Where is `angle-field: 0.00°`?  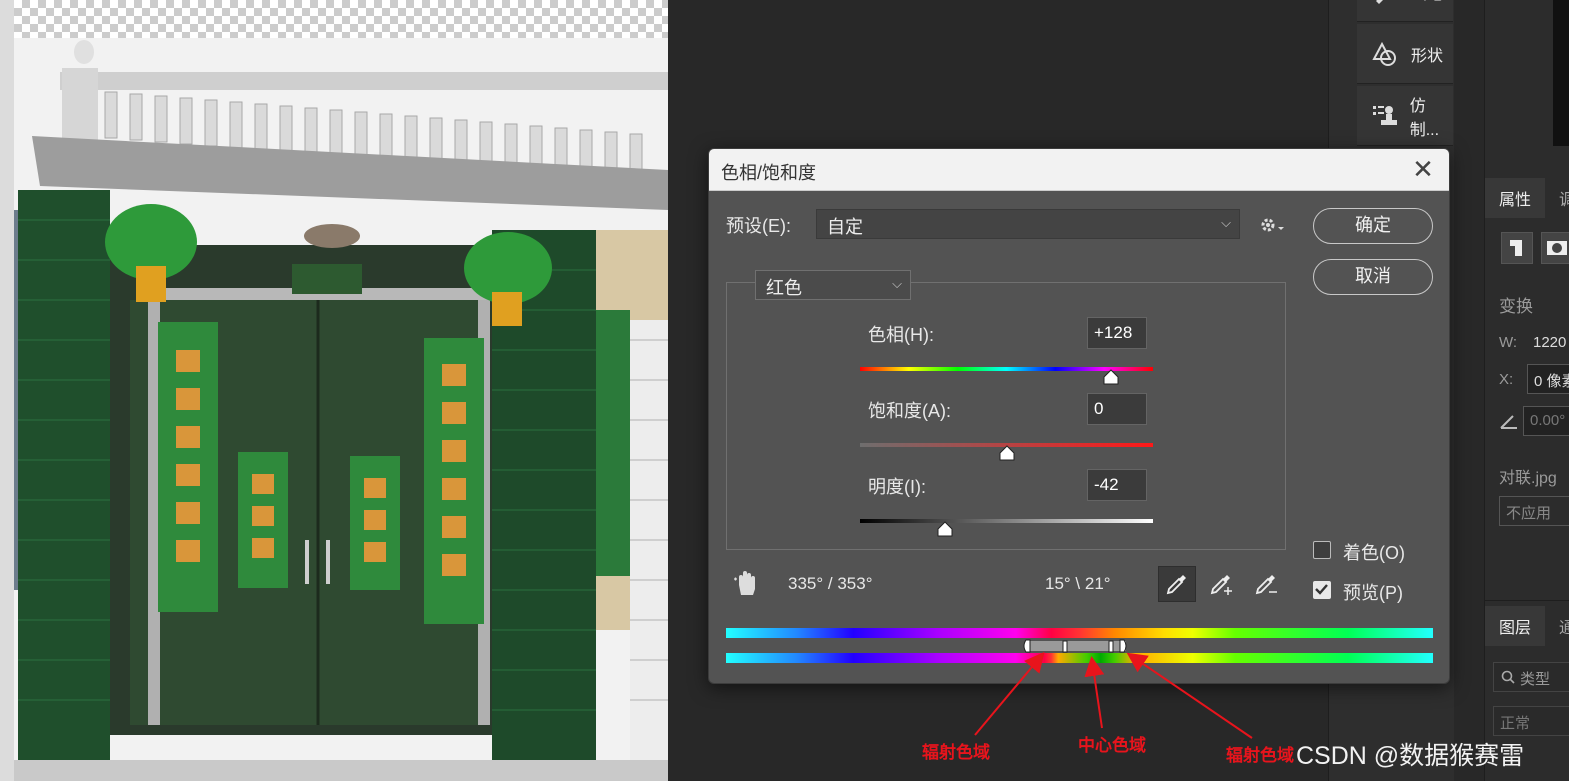 angle-field: 0.00° is located at coordinates (1546, 421).